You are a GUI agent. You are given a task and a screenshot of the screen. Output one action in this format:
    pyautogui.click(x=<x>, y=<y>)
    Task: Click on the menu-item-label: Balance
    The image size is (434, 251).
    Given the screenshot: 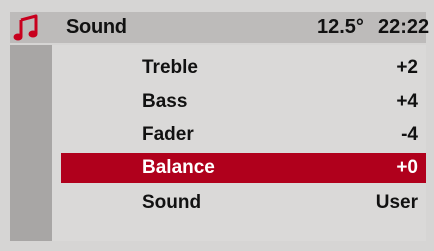 What is the action you would take?
    pyautogui.click(x=178, y=167)
    